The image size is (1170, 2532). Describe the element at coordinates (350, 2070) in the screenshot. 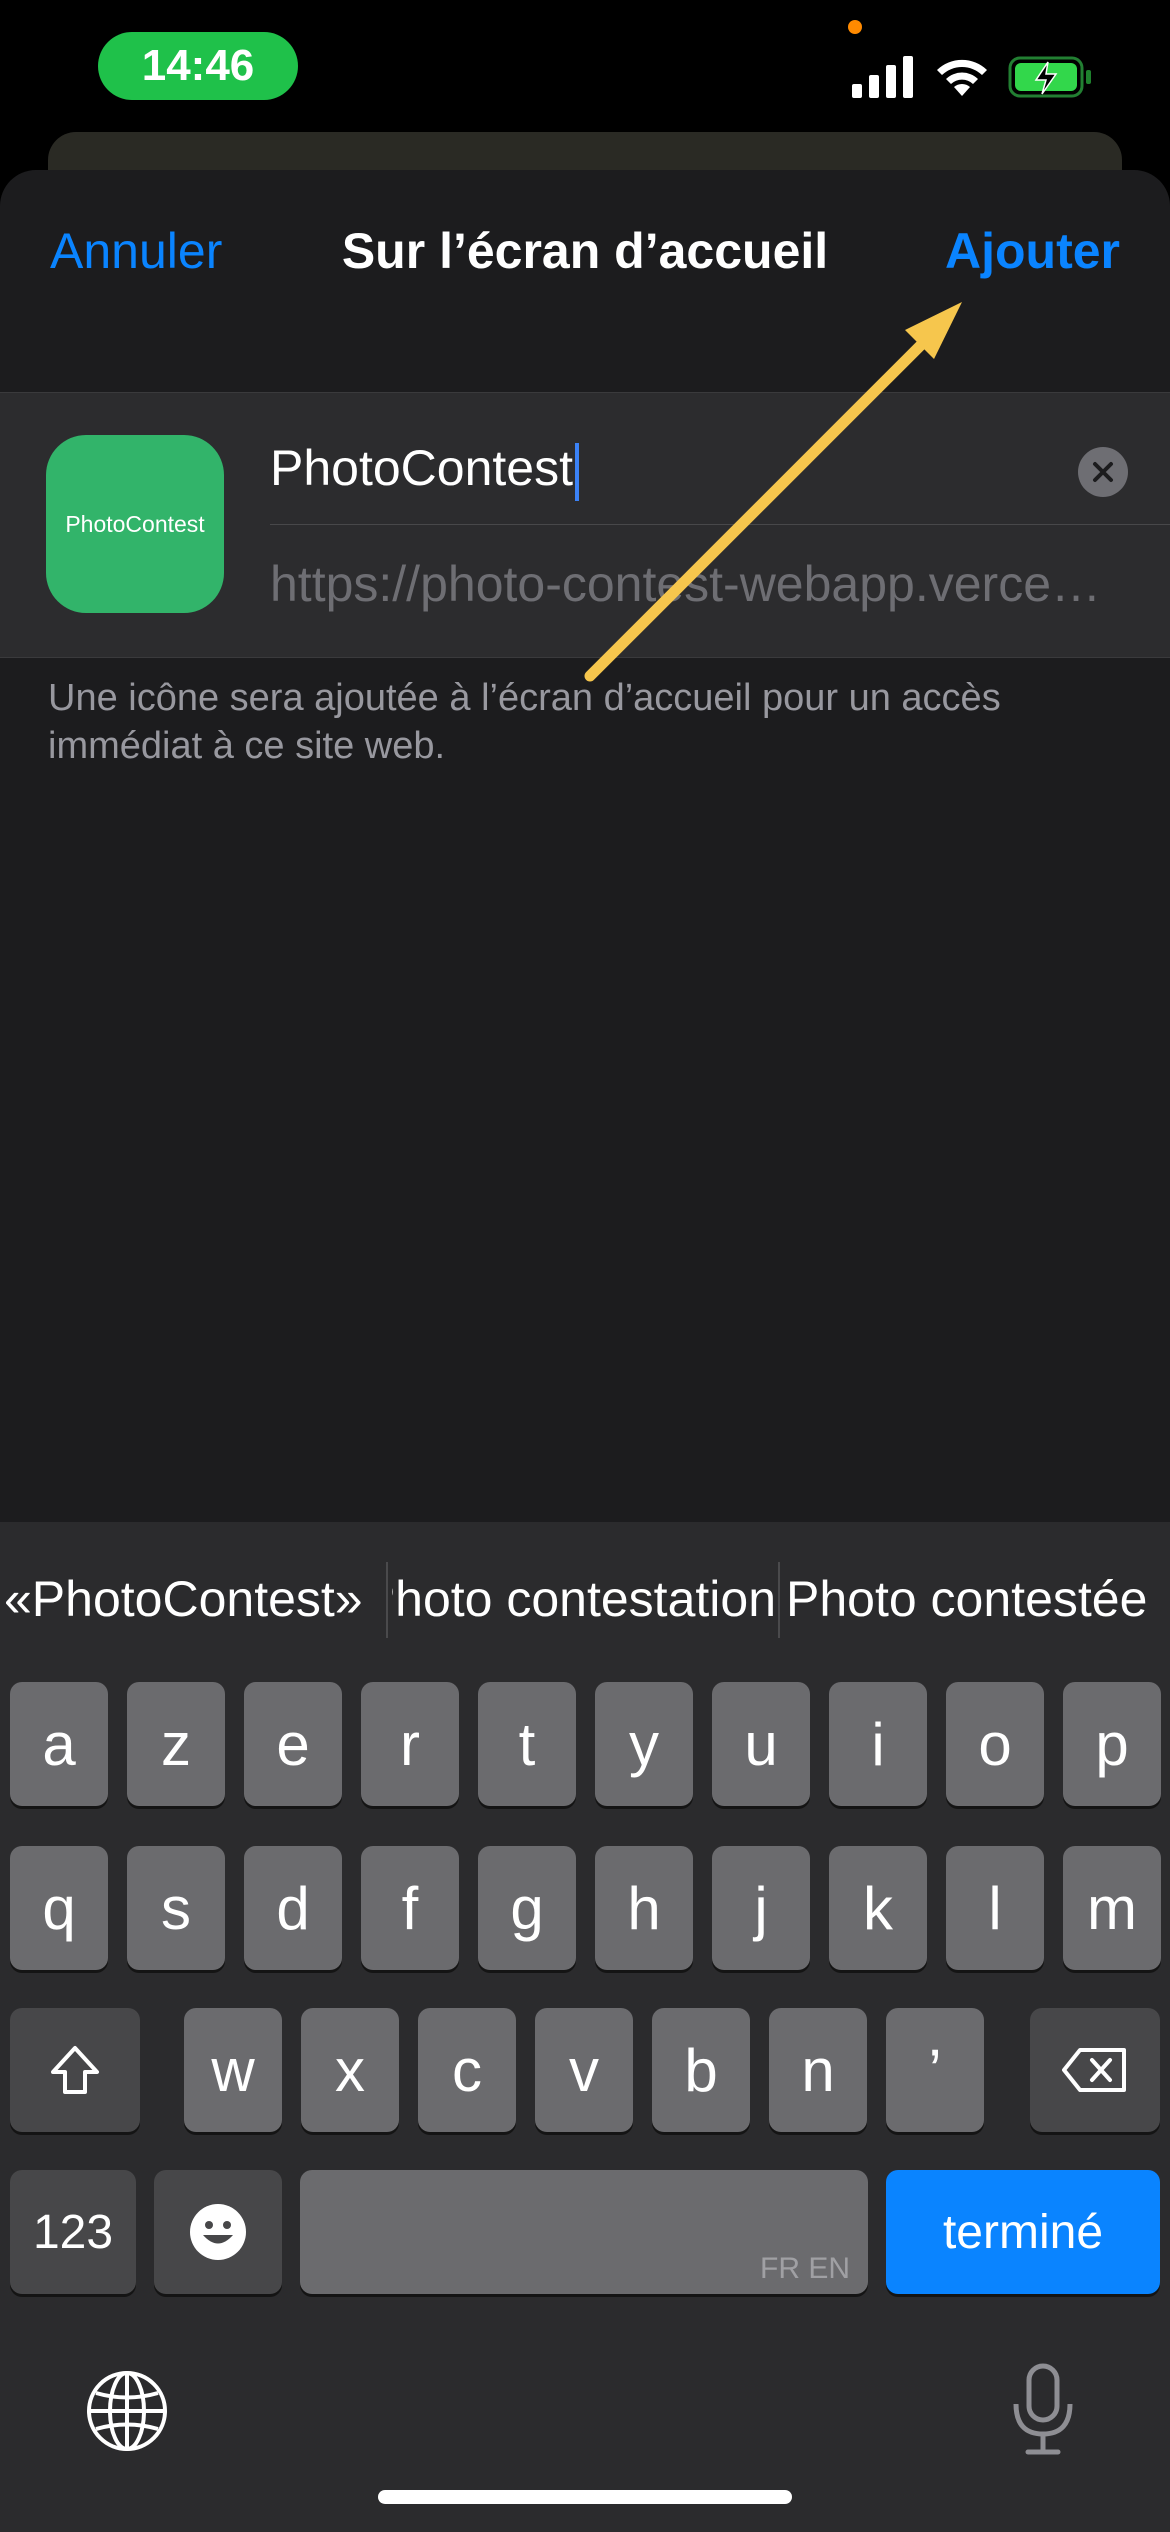

I see `key-x: x` at that location.